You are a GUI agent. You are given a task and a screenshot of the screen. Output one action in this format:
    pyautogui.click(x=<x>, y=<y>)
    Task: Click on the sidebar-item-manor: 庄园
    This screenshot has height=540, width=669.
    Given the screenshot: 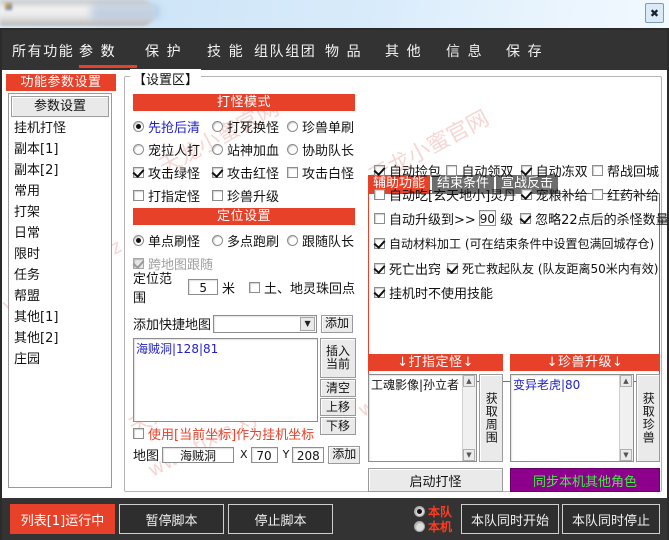 What is the action you would take?
    pyautogui.click(x=60, y=359)
    